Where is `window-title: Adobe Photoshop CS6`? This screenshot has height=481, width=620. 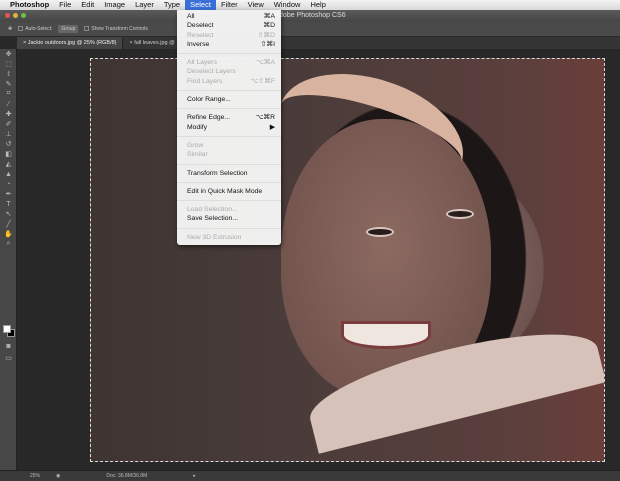
window-title: Adobe Photoshop CS6 is located at coordinates (310, 15).